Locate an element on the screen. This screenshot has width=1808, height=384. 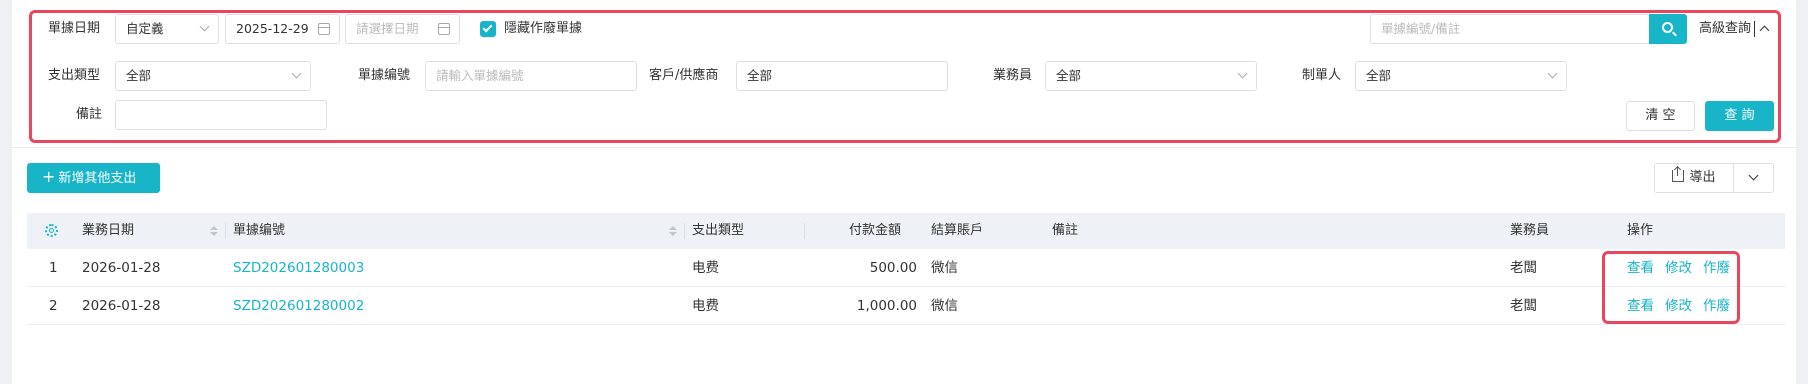
section-divider is located at coordinates (904, 147).